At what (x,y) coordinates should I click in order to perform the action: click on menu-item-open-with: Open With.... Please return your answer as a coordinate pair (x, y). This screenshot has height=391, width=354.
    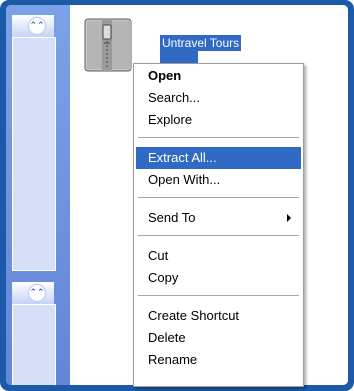
    Looking at the image, I should click on (218, 180).